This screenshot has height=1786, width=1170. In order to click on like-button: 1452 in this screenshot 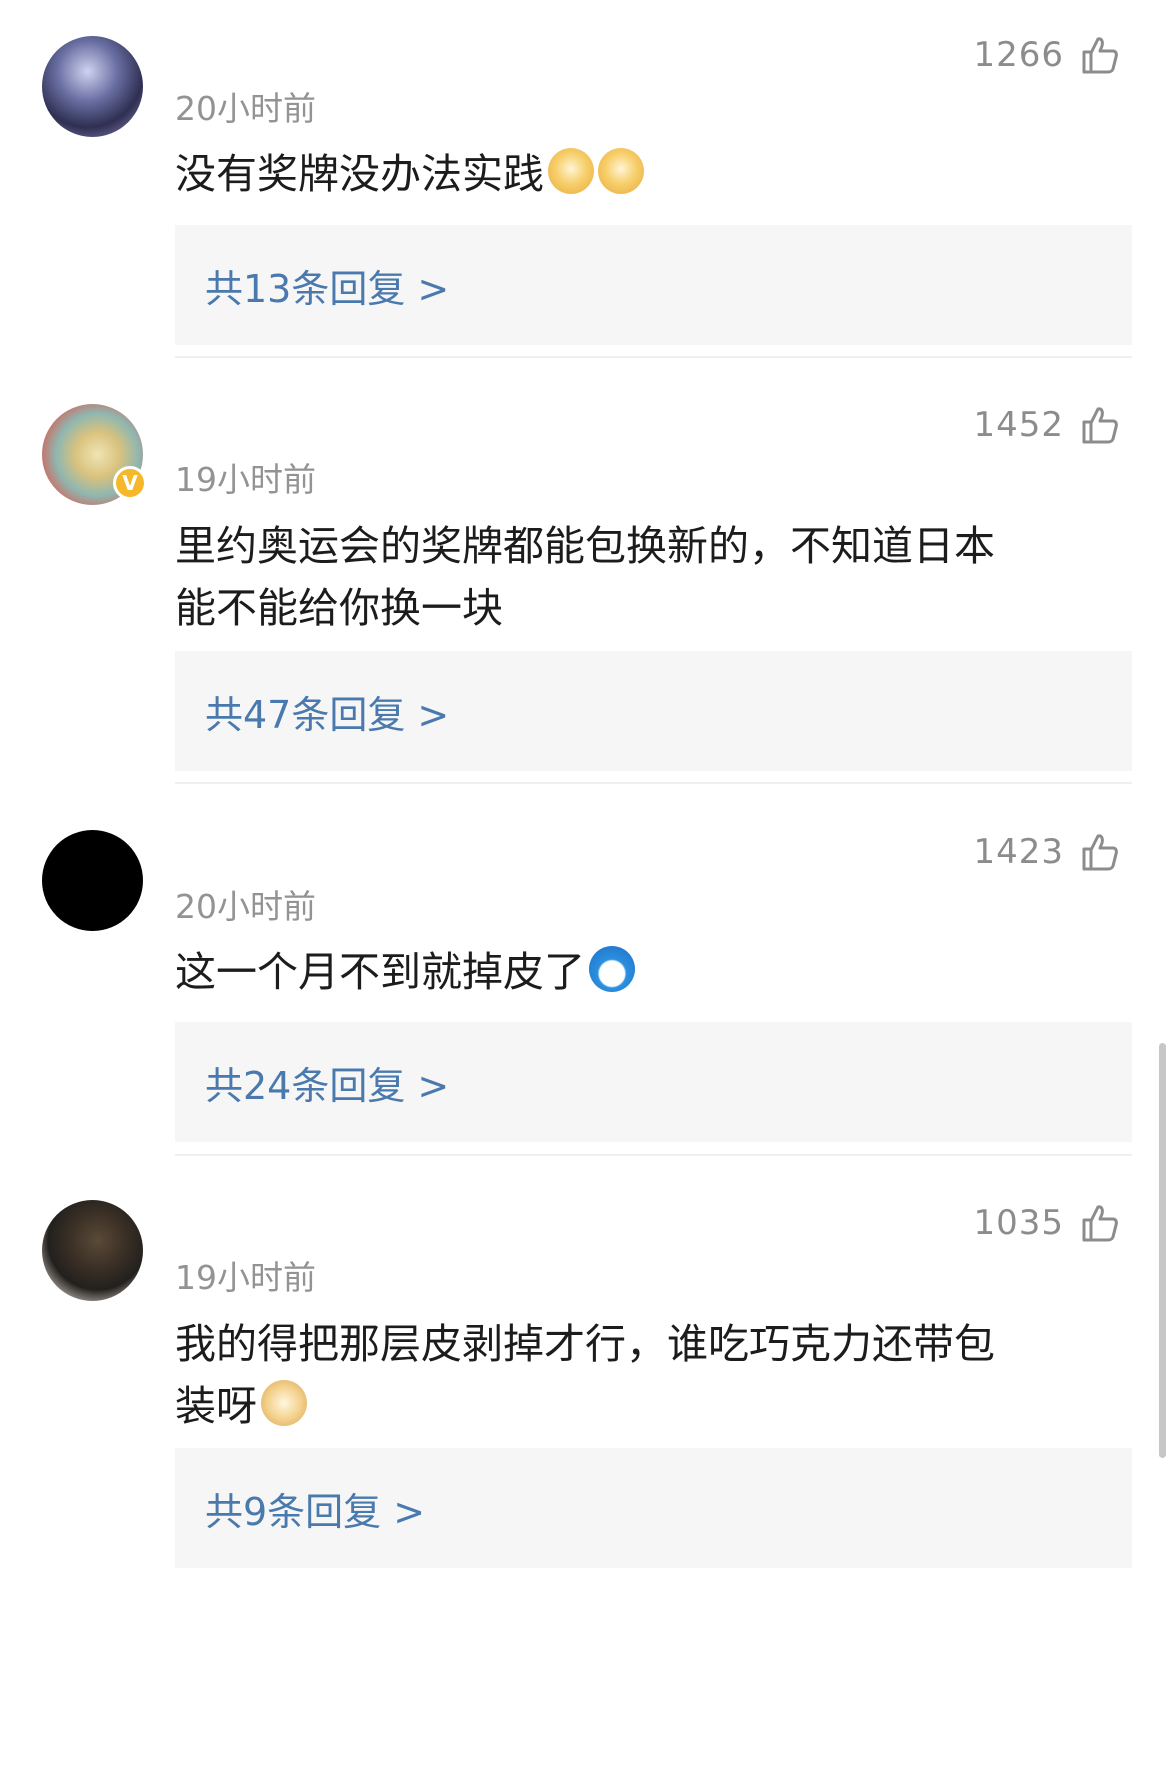, I will do `click(1046, 425)`.